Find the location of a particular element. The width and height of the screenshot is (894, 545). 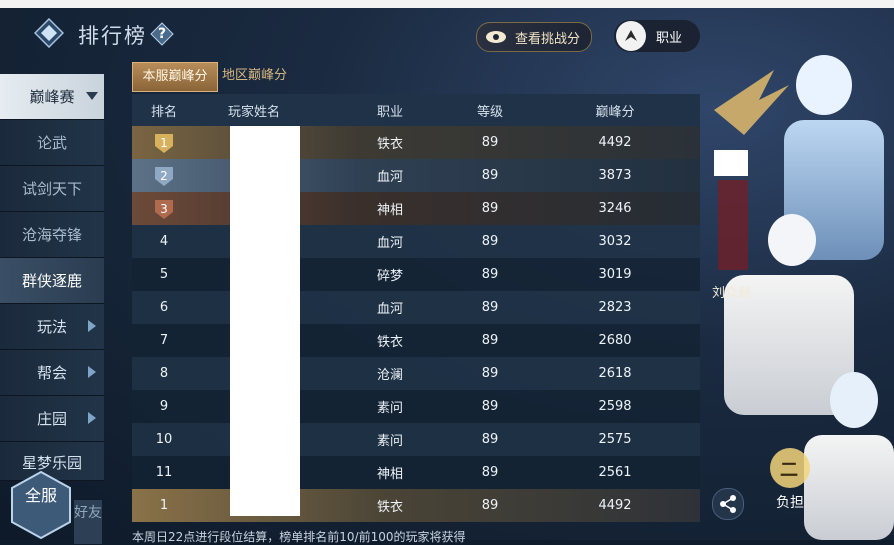

table-row: 5 碎梦 89 3019 is located at coordinates (416, 274).